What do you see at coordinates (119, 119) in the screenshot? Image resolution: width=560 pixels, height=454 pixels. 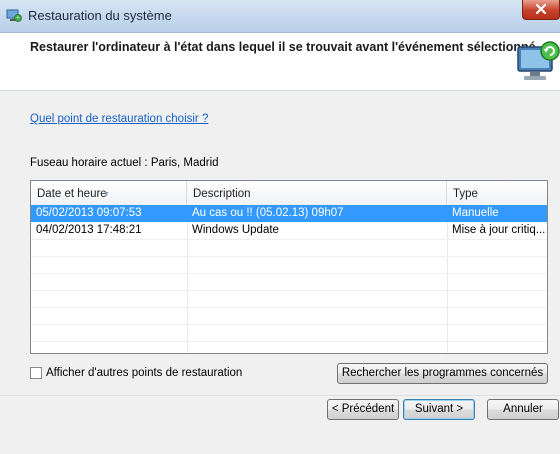 I see `help-link: Quel point de restauration choisir ?` at bounding box center [119, 119].